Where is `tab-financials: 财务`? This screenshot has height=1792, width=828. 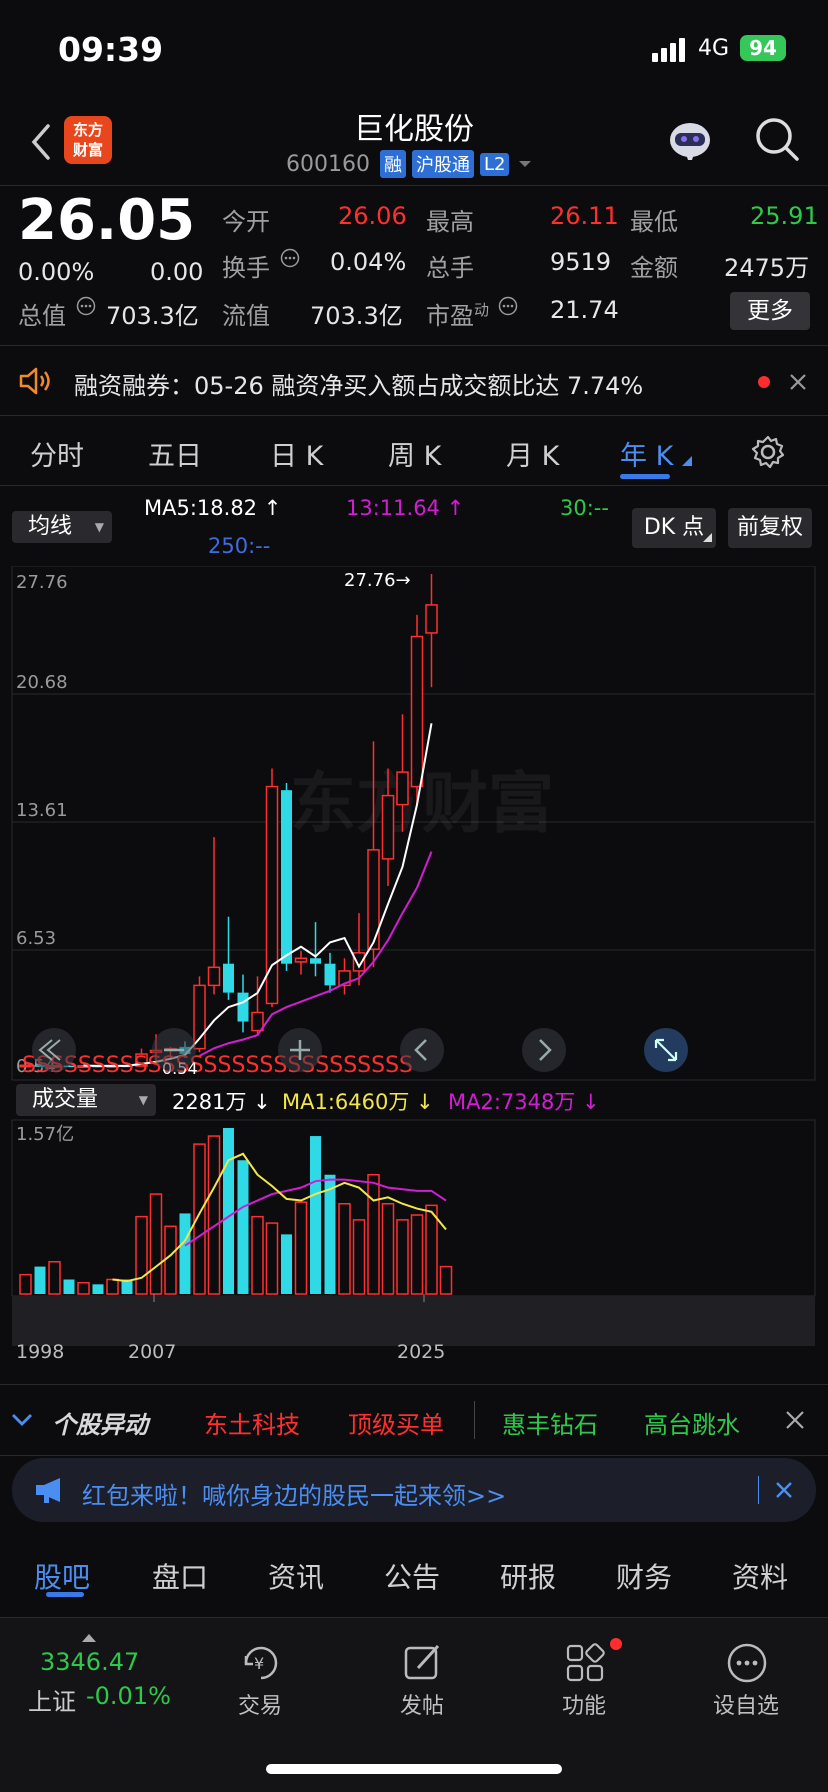
tab-financials: 财务 is located at coordinates (644, 1576).